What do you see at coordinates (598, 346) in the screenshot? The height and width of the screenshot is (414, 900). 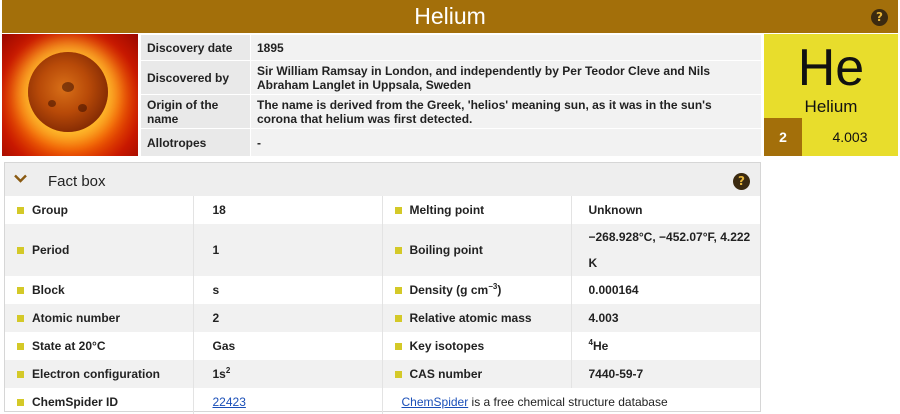 I see `fact-value: 4He` at bounding box center [598, 346].